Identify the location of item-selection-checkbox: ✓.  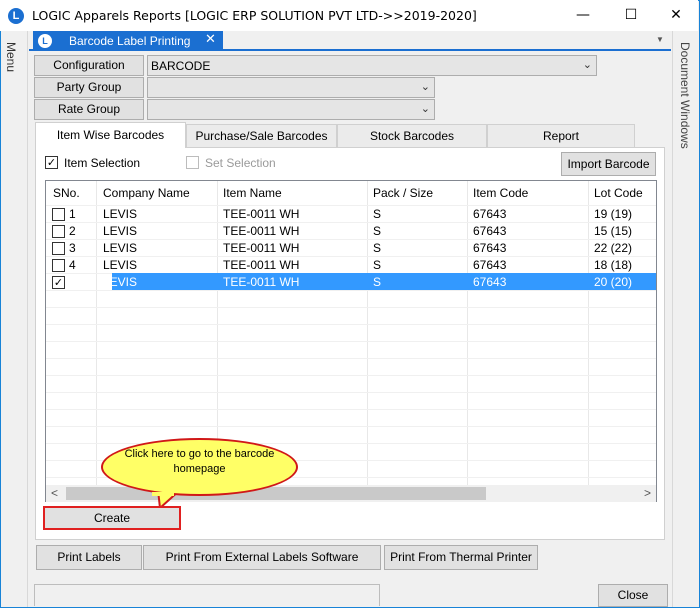
(51, 162).